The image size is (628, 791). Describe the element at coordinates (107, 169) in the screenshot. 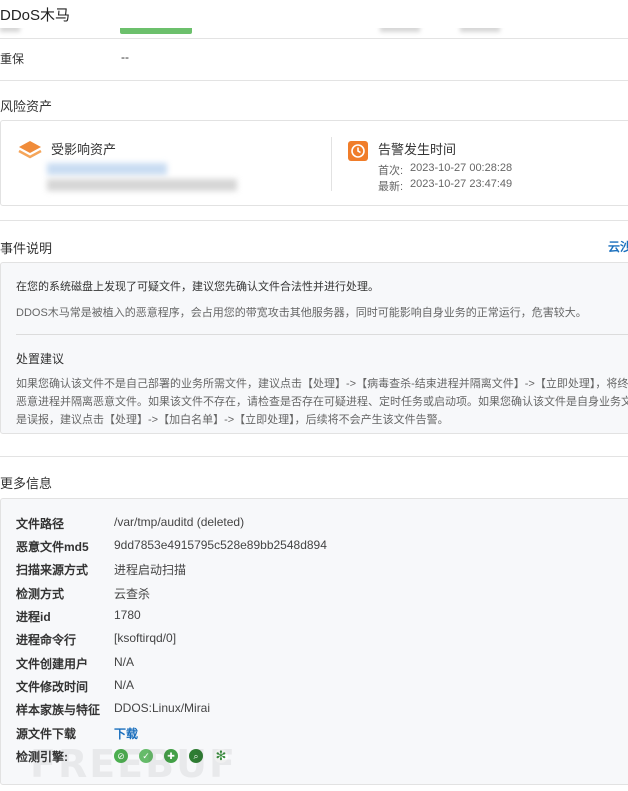

I see `blurred-asset-name` at that location.